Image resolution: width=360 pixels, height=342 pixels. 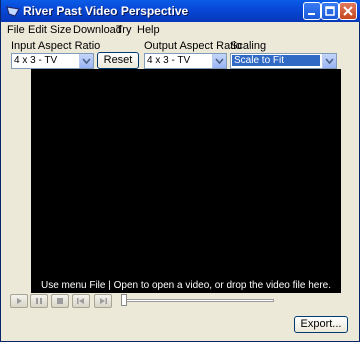 I want to click on seek-slider-track, so click(x=198, y=300).